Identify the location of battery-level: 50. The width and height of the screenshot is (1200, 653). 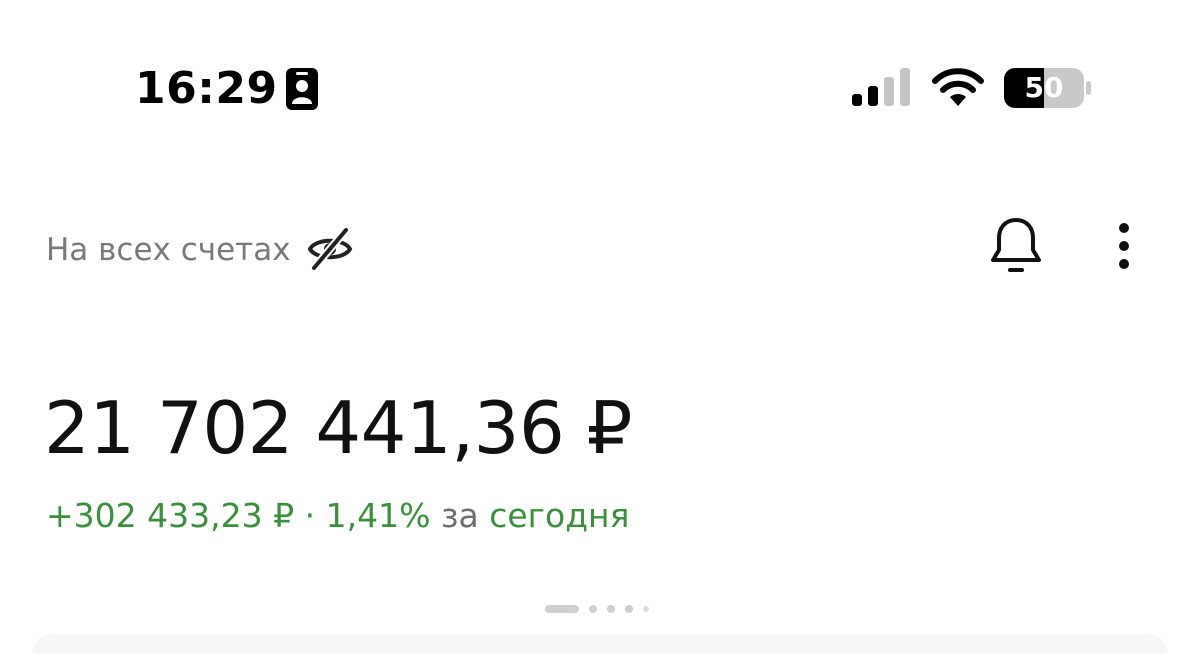
(1044, 87).